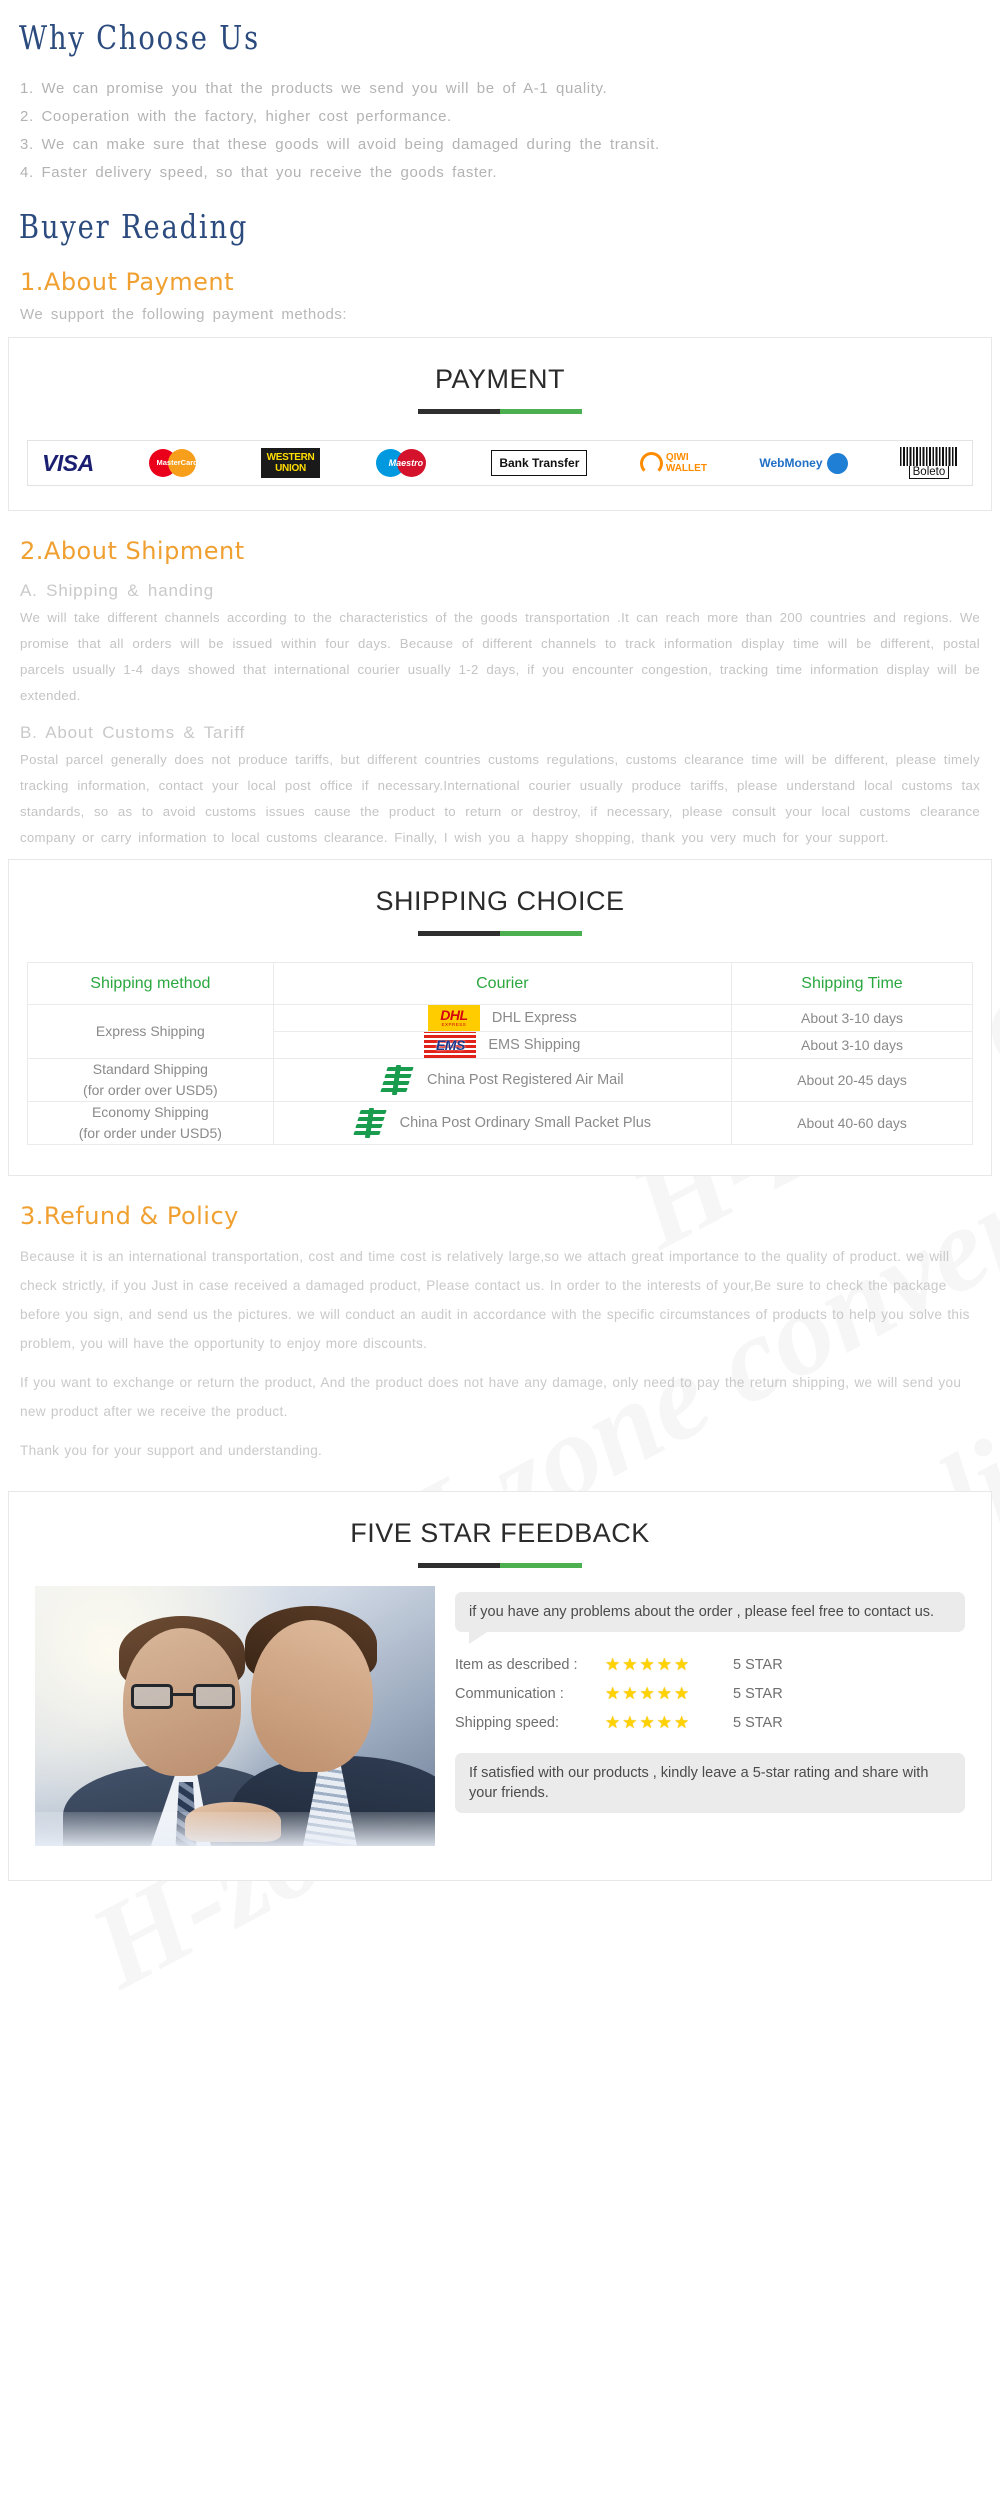  What do you see at coordinates (509, 1693) in the screenshot?
I see `rating-label: Communication :` at bounding box center [509, 1693].